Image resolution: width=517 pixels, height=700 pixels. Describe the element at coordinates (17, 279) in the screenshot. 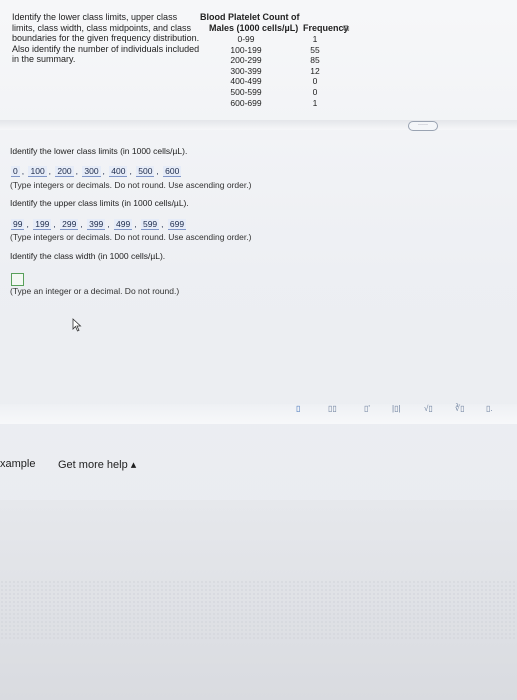

I see `class-width-input` at that location.